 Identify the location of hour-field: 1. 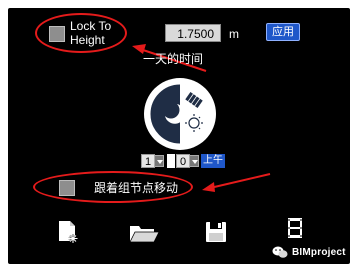
(148, 161).